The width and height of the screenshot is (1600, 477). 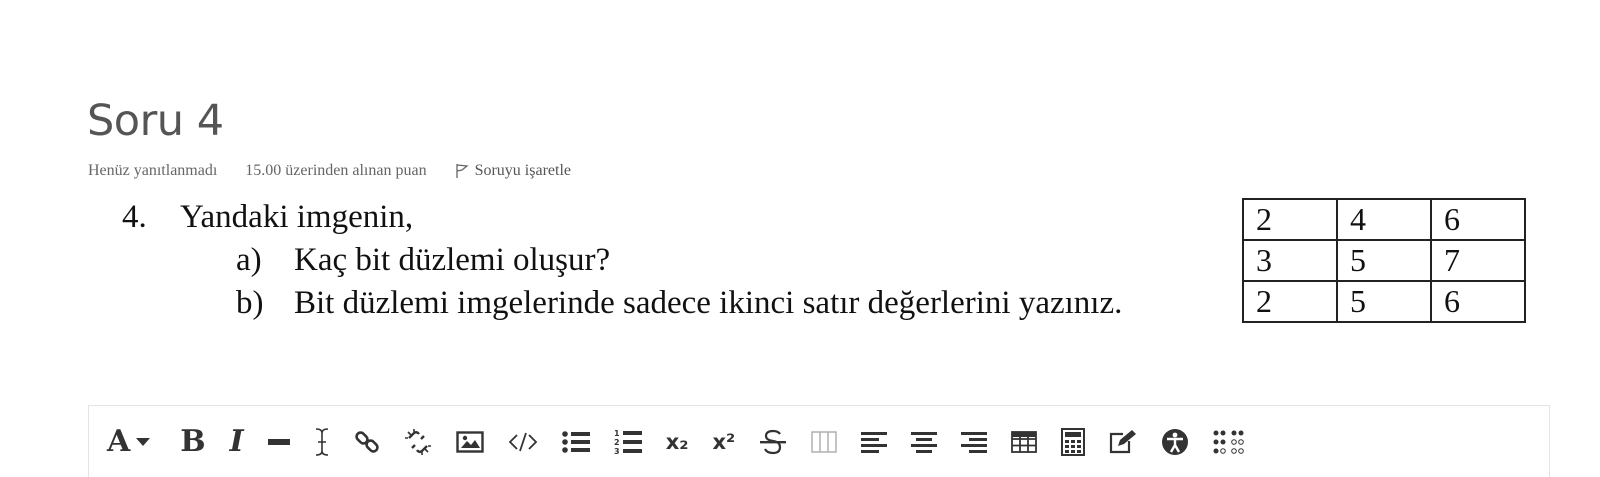 What do you see at coordinates (723, 442) in the screenshot?
I see `superscript-button: x²` at bounding box center [723, 442].